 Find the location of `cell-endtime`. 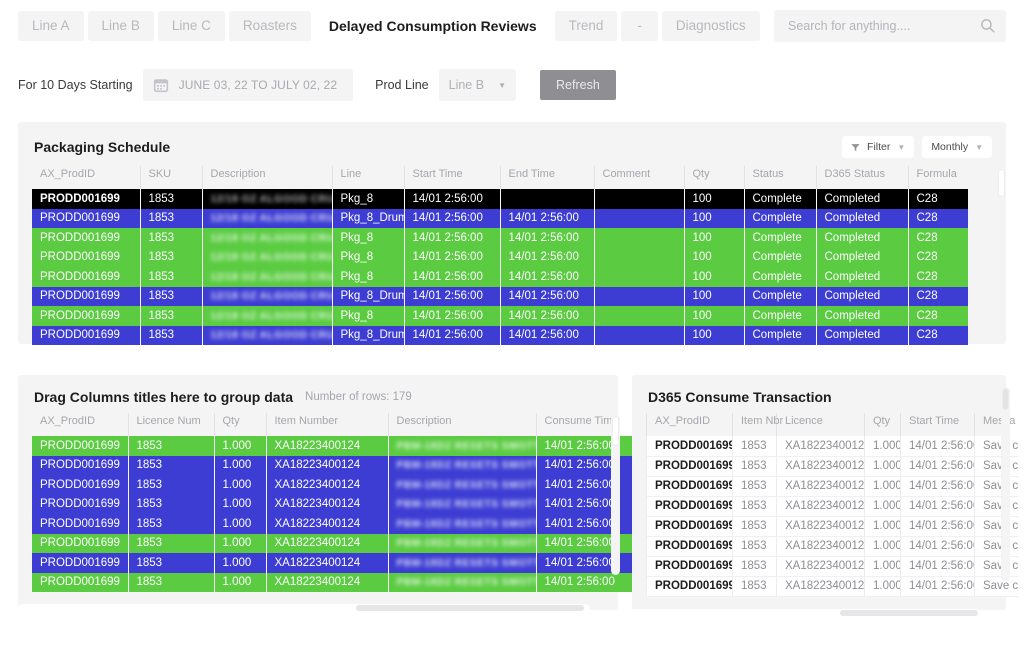

cell-endtime is located at coordinates (546, 199).